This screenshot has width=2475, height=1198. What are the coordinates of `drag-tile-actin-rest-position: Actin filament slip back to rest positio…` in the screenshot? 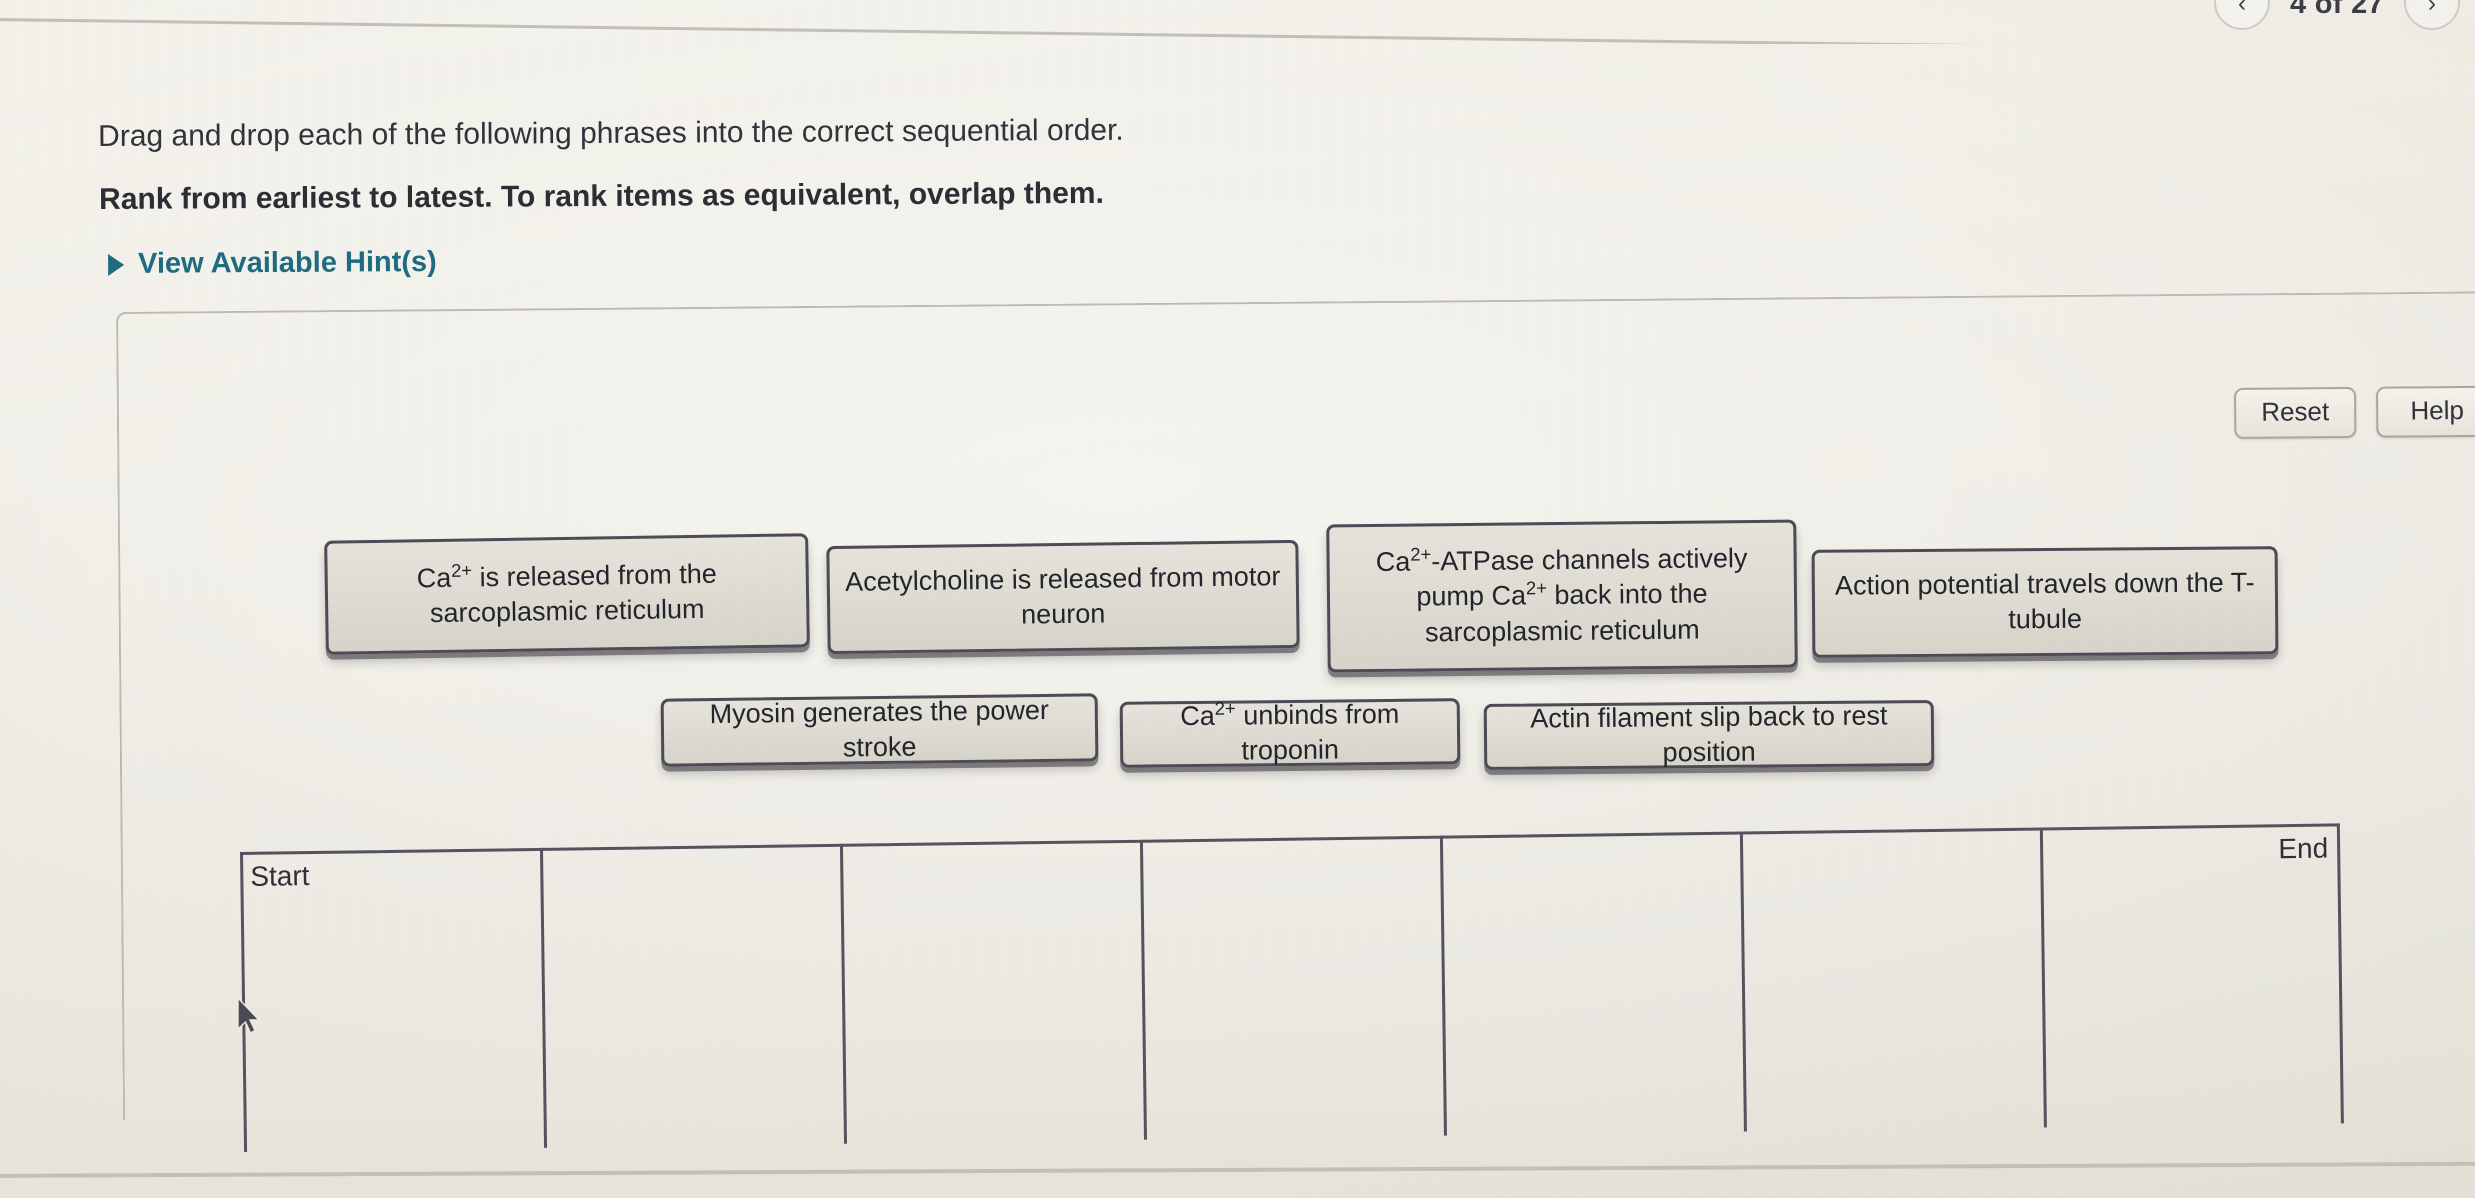 It's located at (1709, 735).